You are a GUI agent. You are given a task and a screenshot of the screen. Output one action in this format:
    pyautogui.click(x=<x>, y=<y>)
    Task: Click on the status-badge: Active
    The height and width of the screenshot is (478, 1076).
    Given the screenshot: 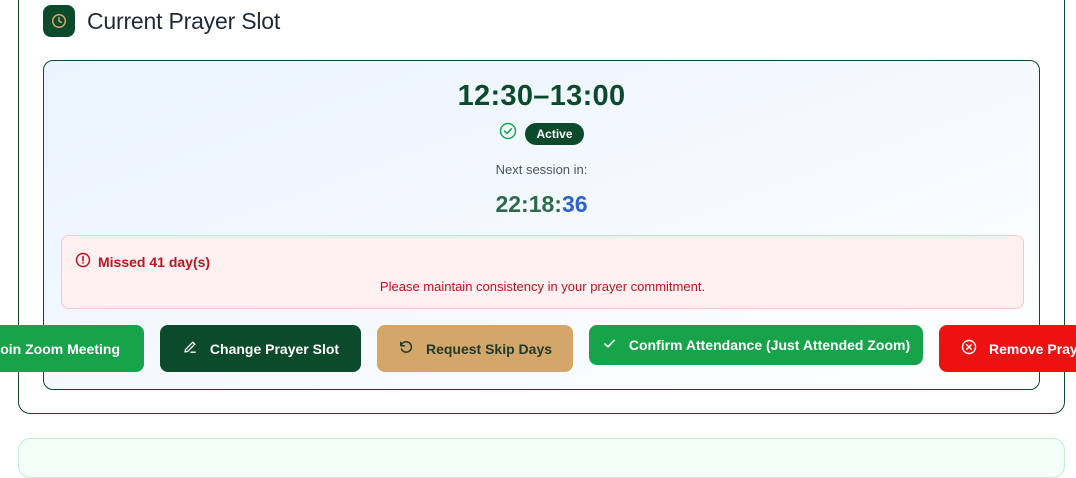 What is the action you would take?
    pyautogui.click(x=554, y=133)
    